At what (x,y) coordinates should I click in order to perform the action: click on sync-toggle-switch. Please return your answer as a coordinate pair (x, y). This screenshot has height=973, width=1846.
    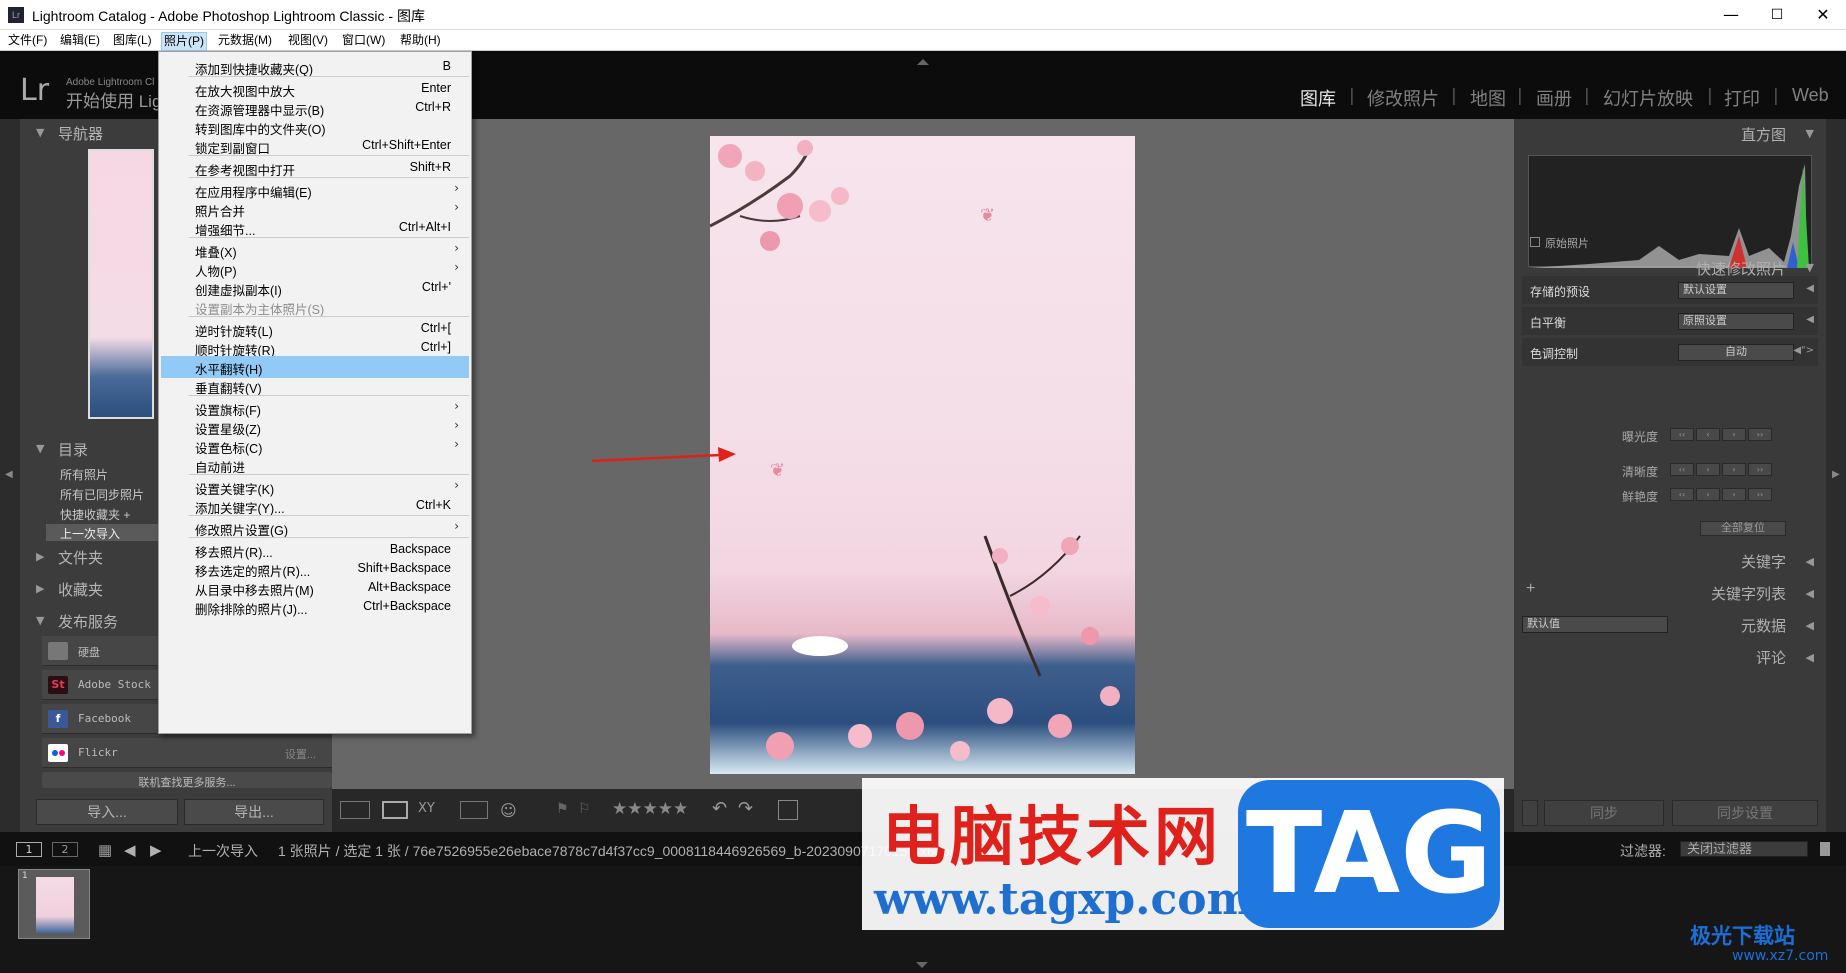
    Looking at the image, I should click on (1530, 813).